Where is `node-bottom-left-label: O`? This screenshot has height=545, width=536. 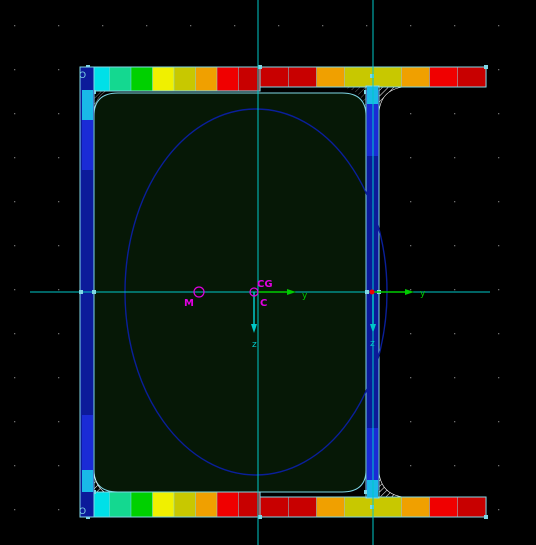 node-bottom-left-label: O is located at coordinates (82, 512).